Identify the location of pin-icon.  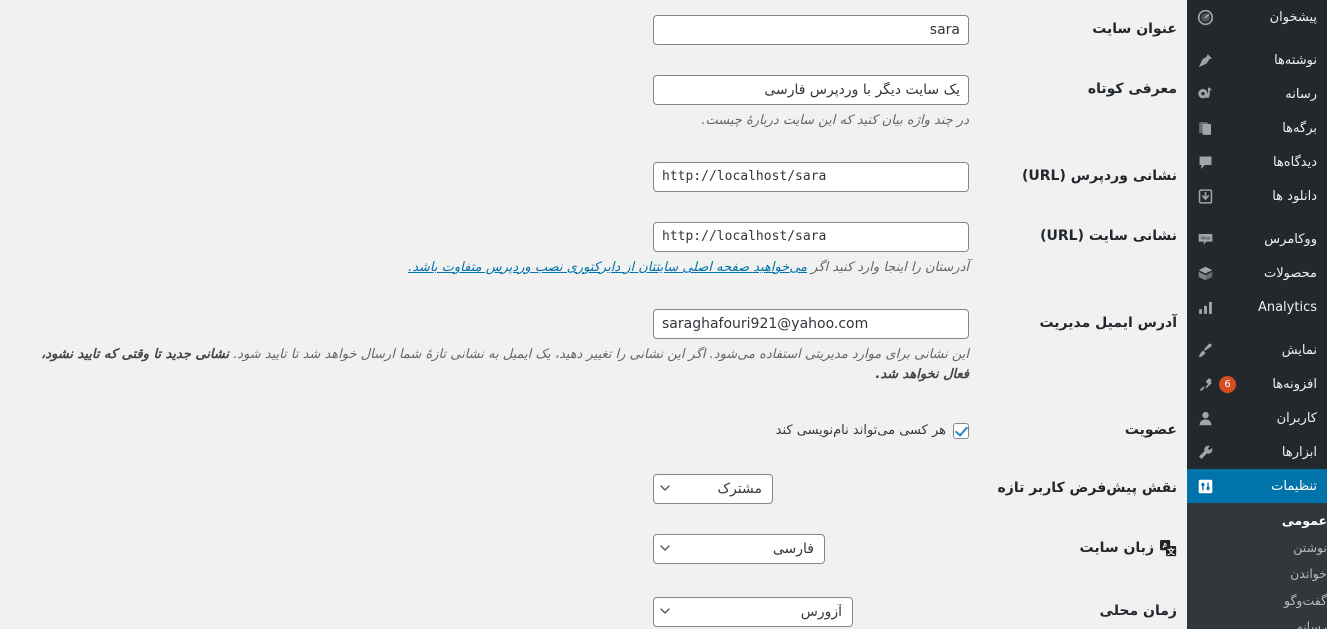
(1205, 60).